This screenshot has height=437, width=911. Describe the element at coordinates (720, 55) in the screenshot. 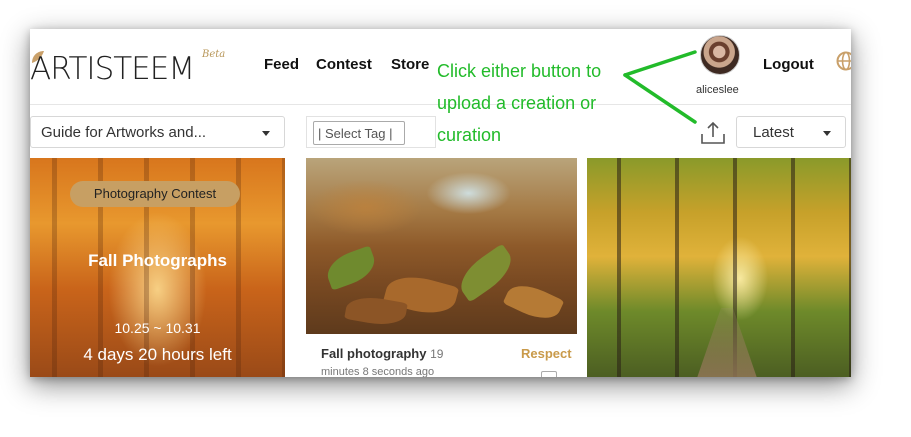

I see `user-avatar` at that location.